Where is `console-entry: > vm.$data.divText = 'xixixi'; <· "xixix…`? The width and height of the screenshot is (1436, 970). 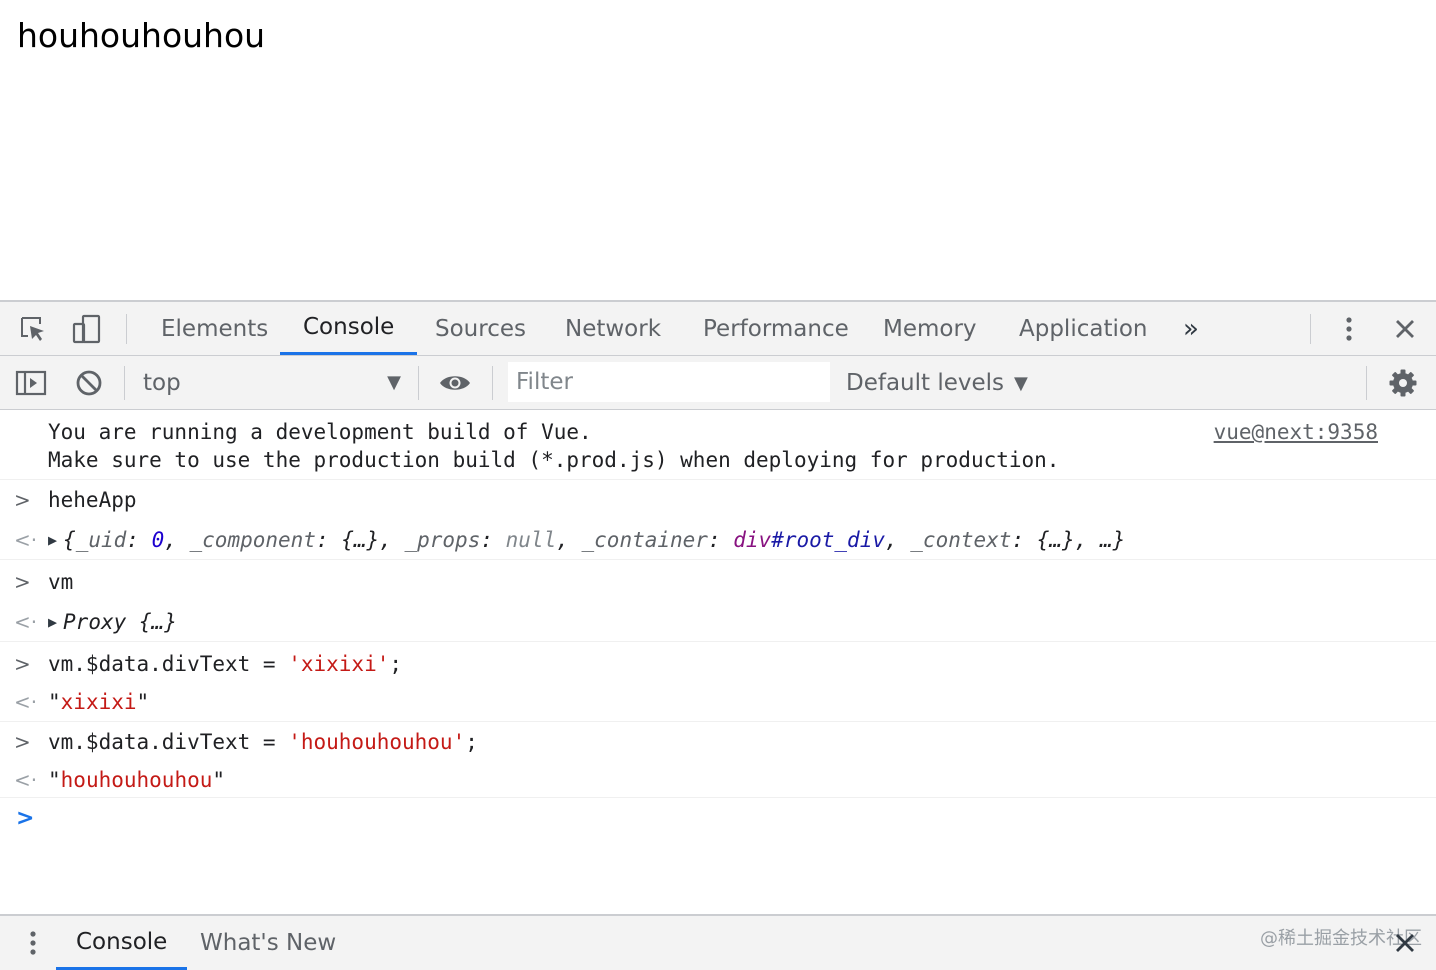 console-entry: > vm.$data.divText = 'xixixi'; <· "xixix… is located at coordinates (718, 683).